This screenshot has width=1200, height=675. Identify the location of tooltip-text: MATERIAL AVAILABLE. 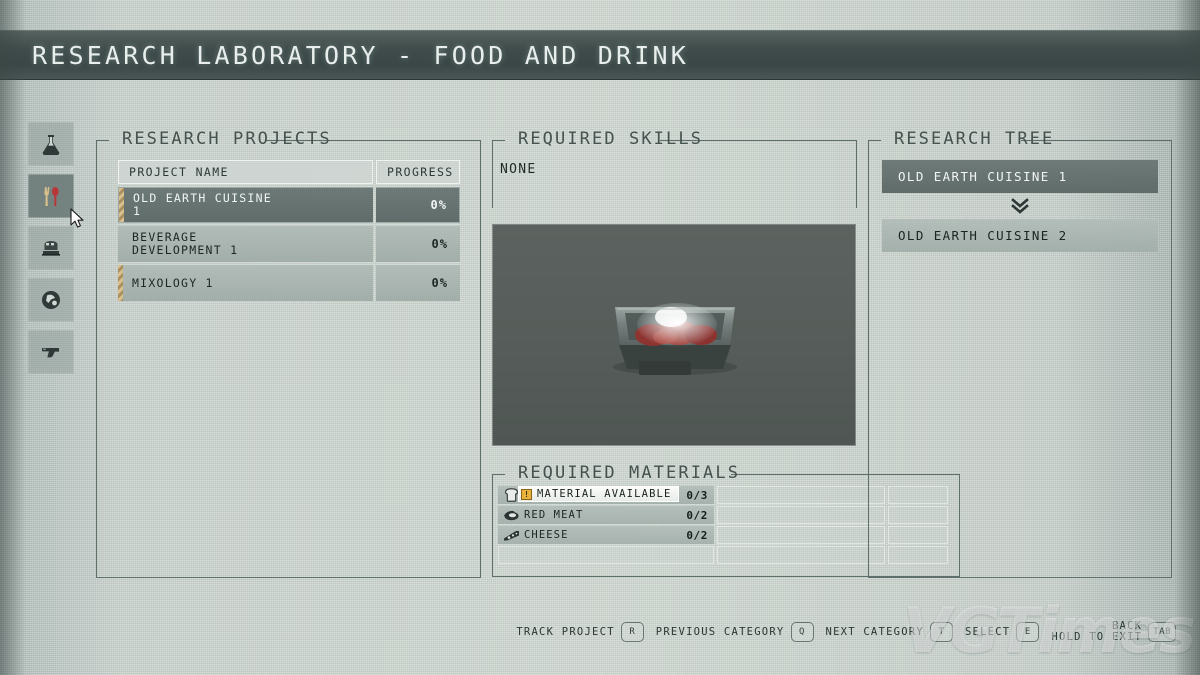
(604, 494).